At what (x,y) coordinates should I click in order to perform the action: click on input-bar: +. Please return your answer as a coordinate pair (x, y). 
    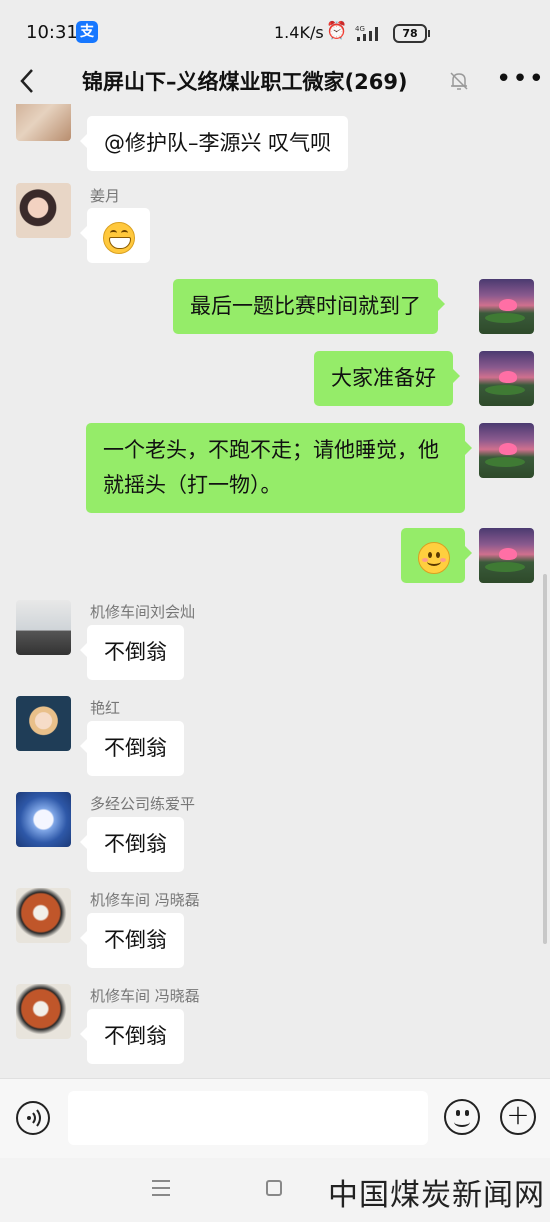
    Looking at the image, I should click on (275, 1118).